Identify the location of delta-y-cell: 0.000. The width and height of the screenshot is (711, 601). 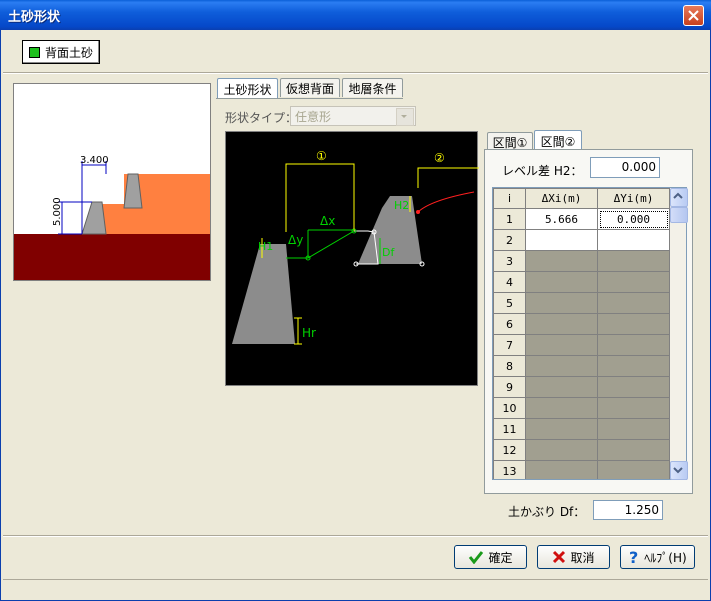
(633, 219).